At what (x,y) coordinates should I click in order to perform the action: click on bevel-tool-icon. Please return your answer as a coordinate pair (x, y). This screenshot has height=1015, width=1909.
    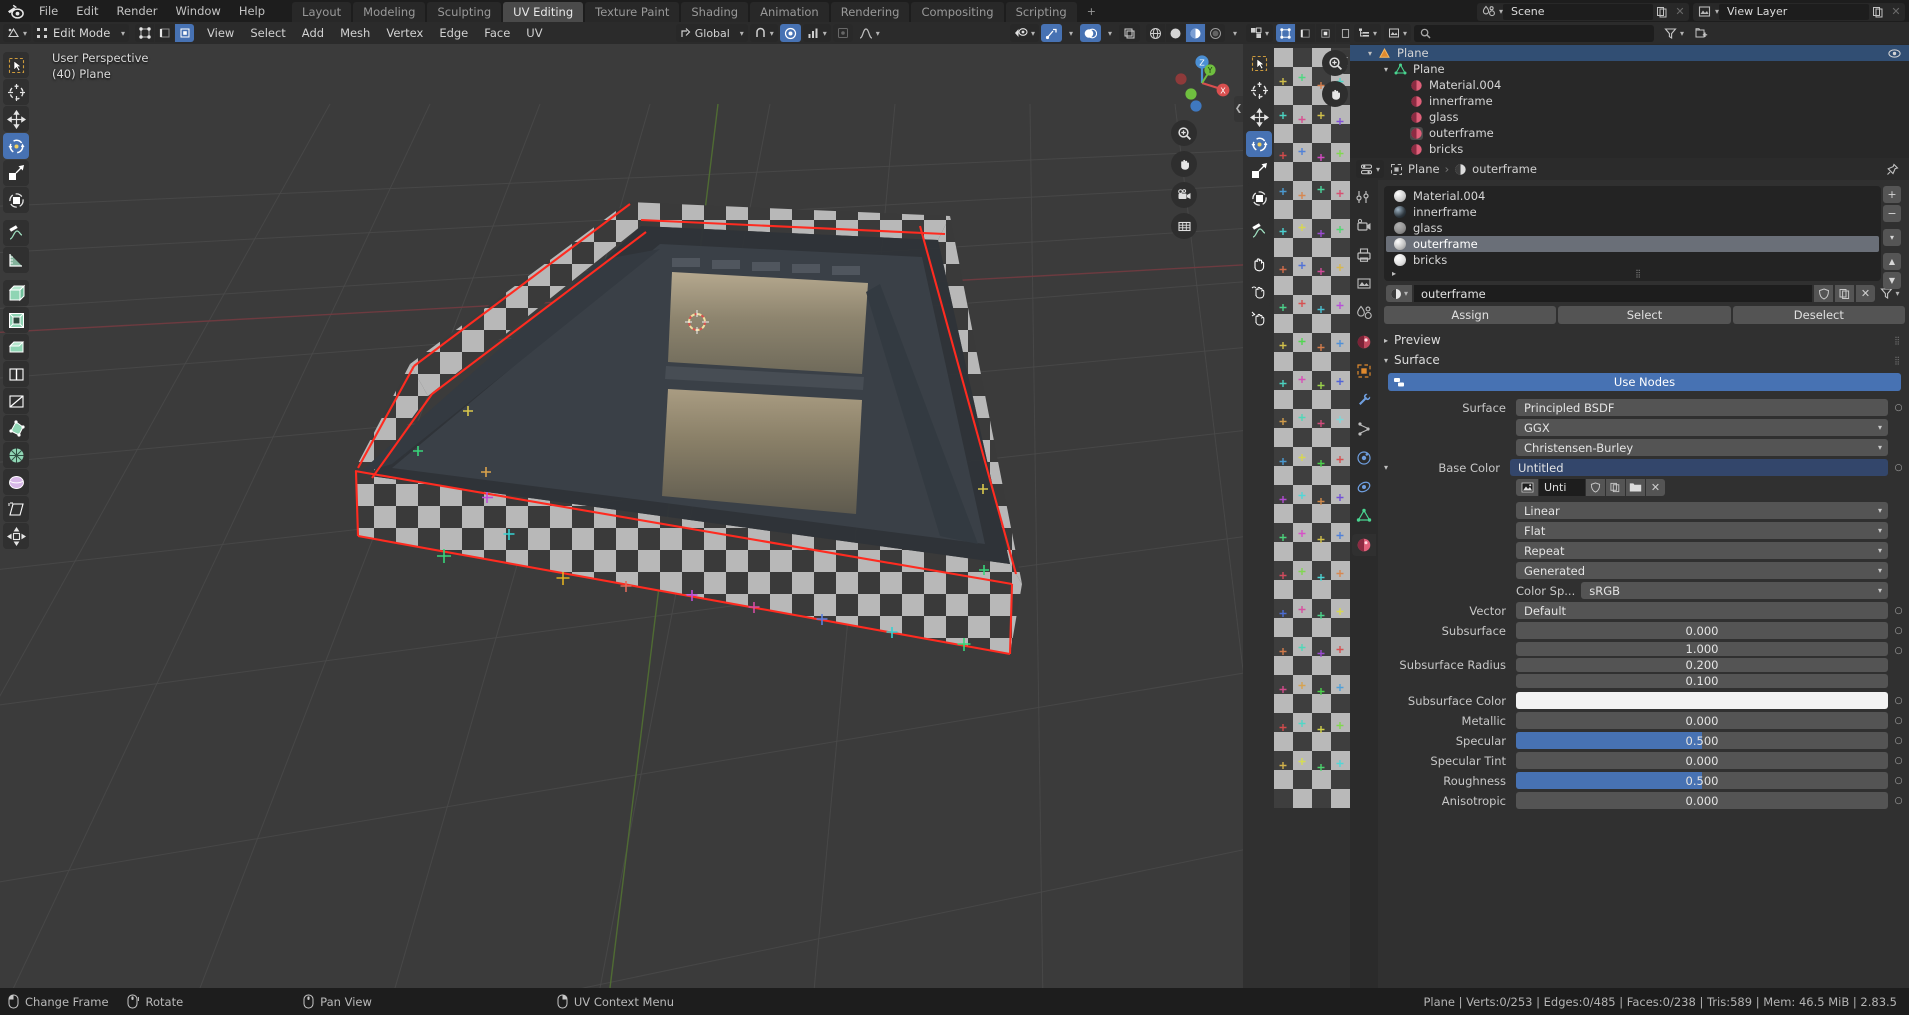
    Looking at the image, I should click on (16, 347).